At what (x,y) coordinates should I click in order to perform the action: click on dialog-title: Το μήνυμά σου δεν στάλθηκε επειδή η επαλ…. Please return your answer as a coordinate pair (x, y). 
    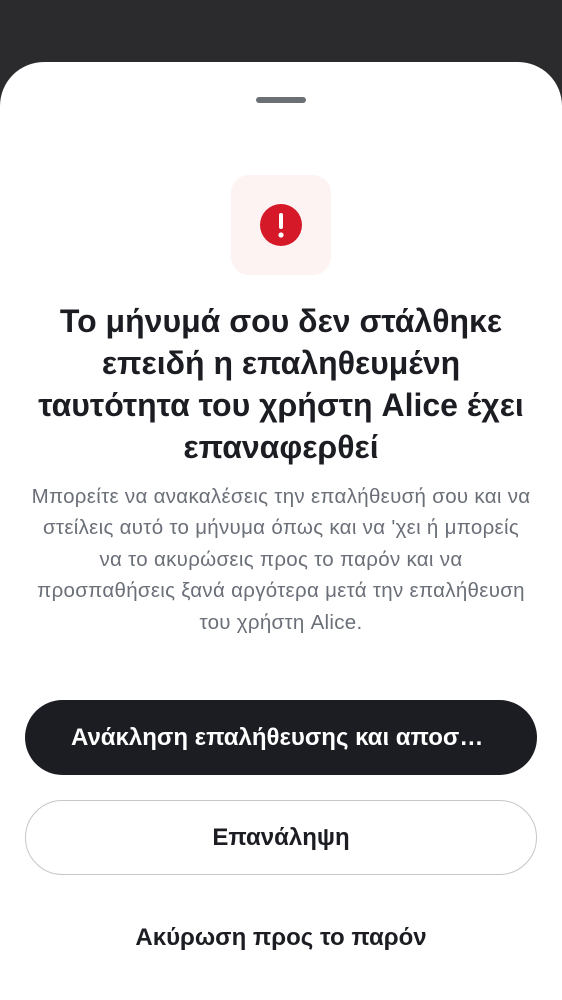
    Looking at the image, I should click on (281, 384).